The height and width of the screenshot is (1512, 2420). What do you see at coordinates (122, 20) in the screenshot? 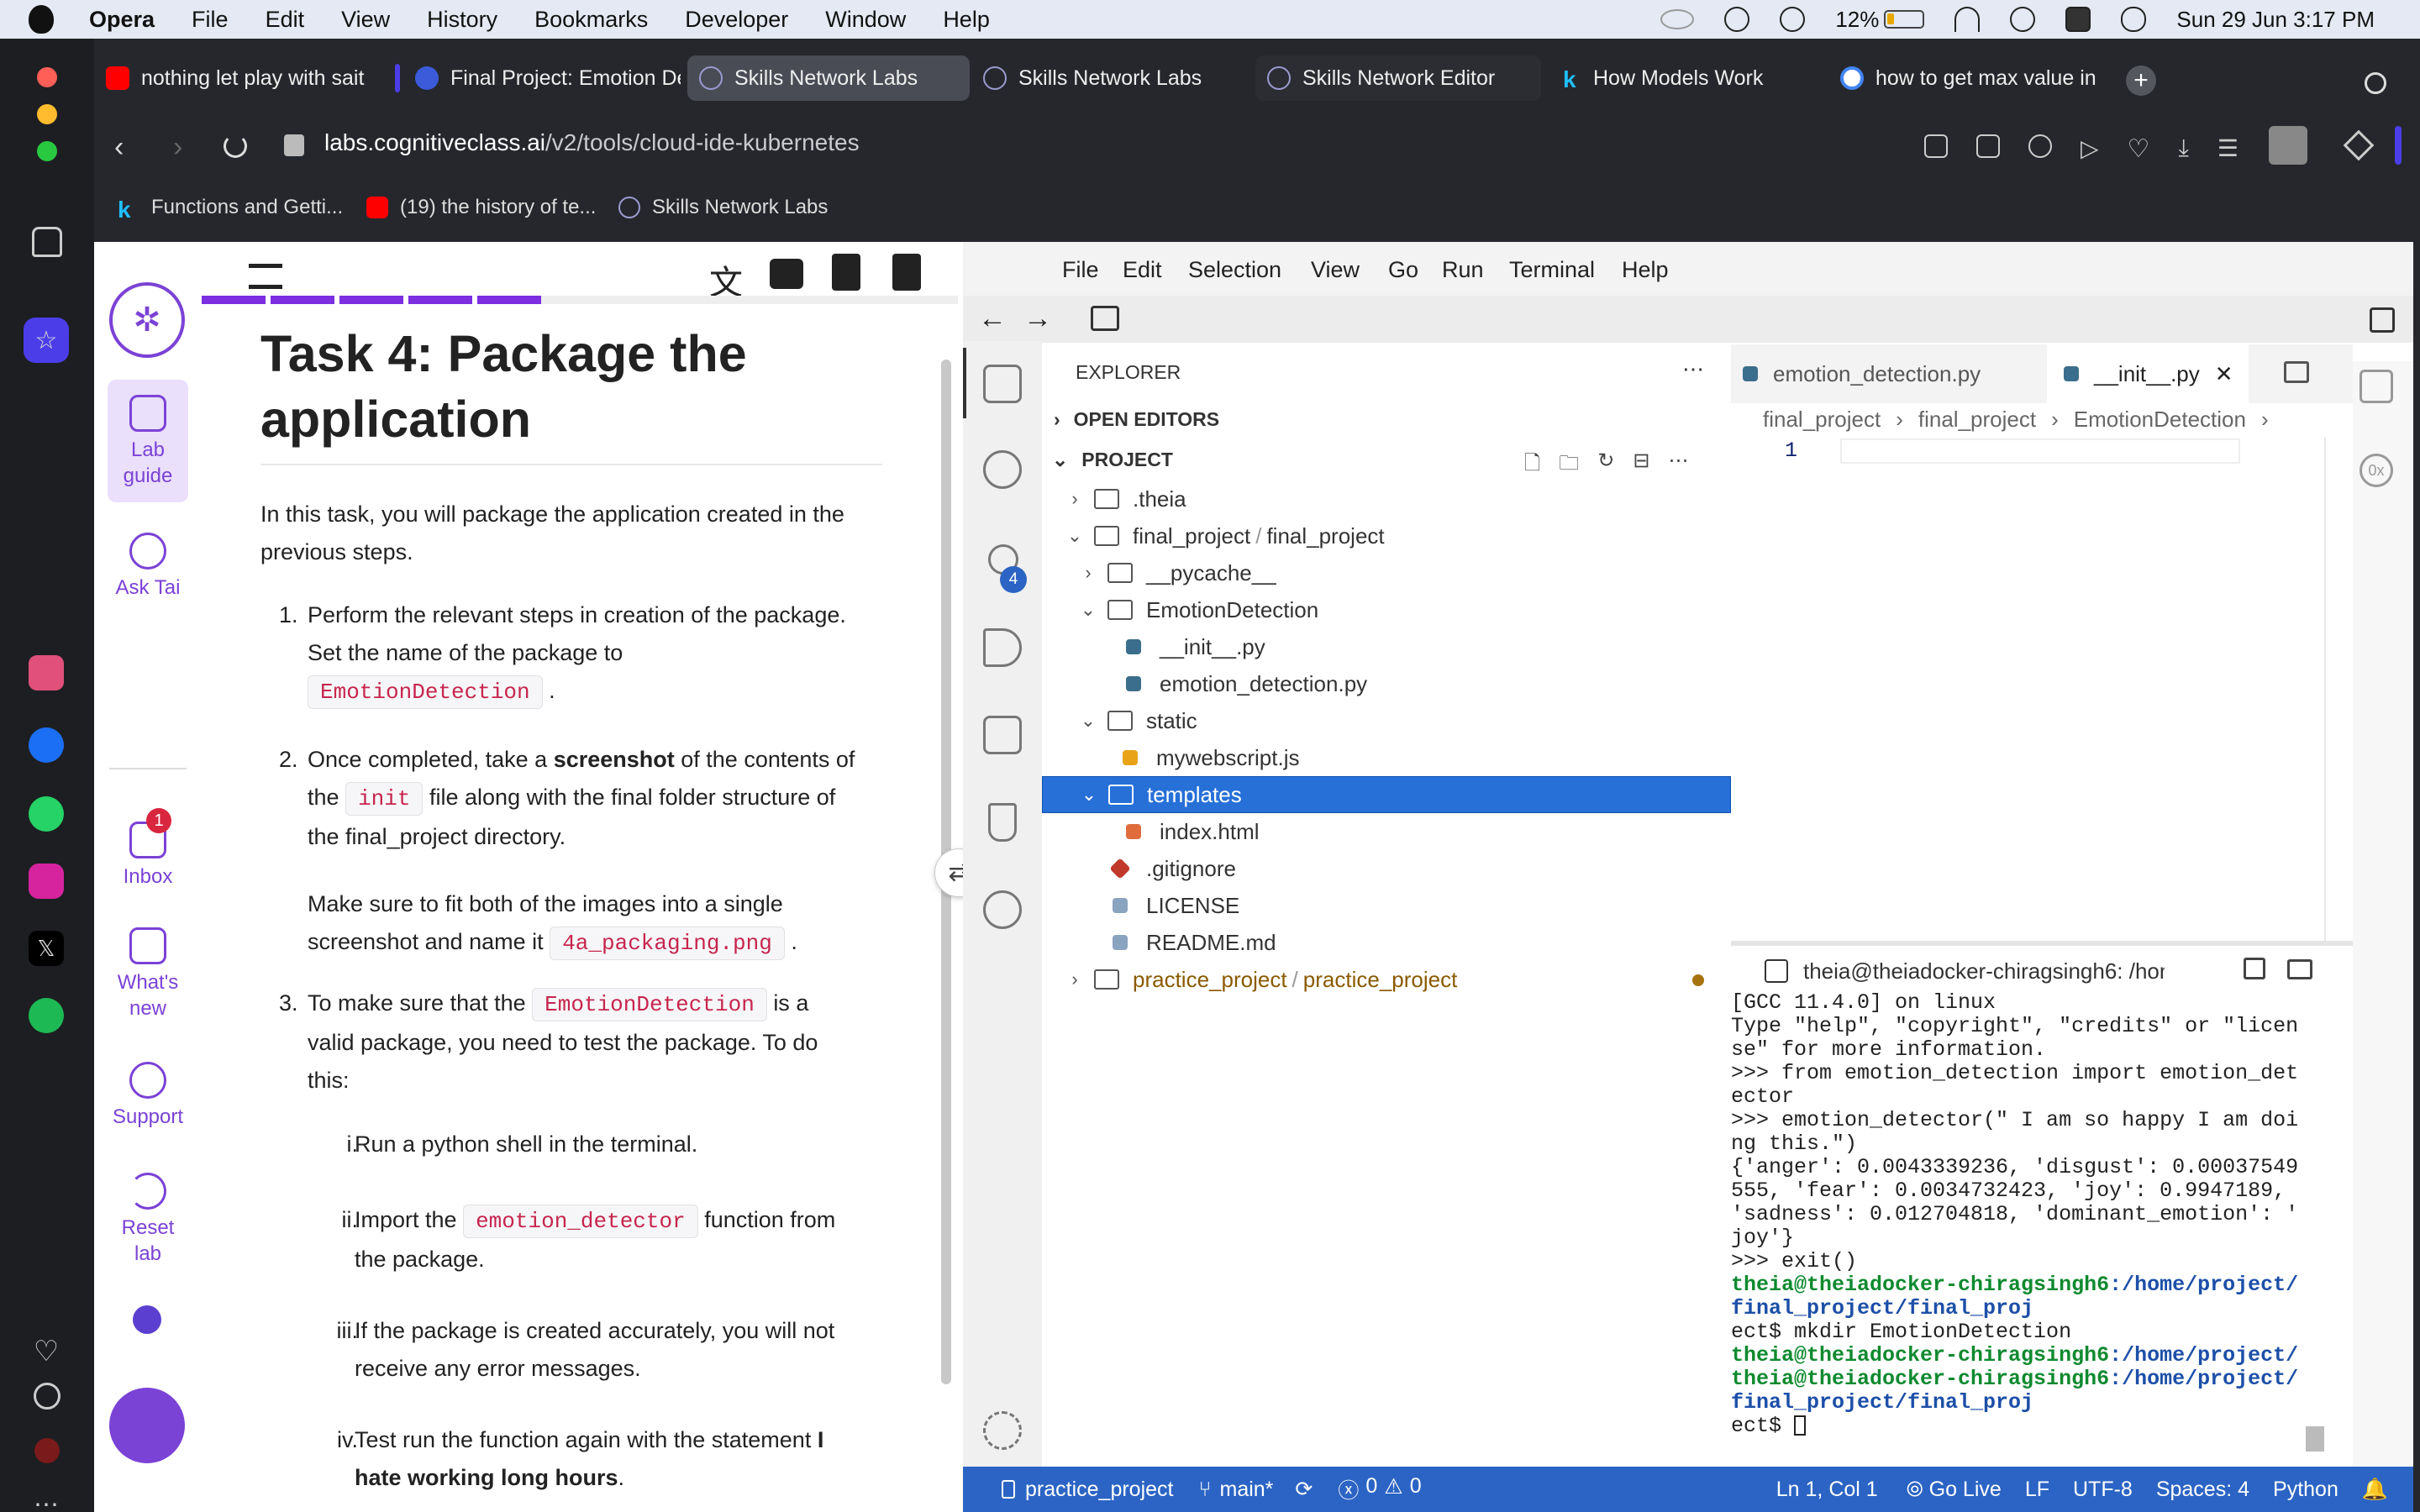
I see `menu-app-name: Opera` at bounding box center [122, 20].